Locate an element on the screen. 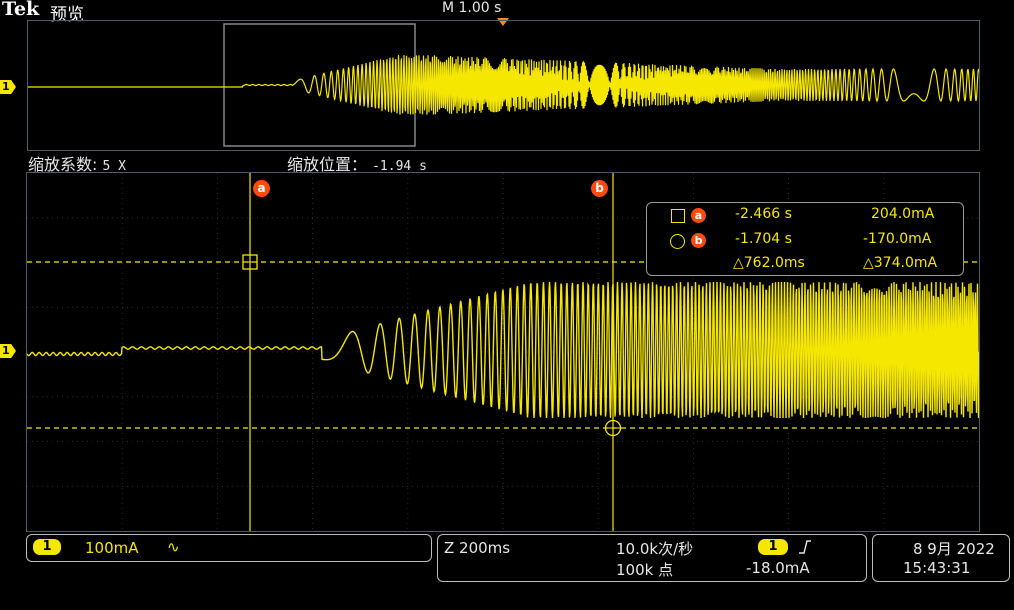 This screenshot has height=610, width=1014. overview-channel1-marker: 1 is located at coordinates (8, 87).